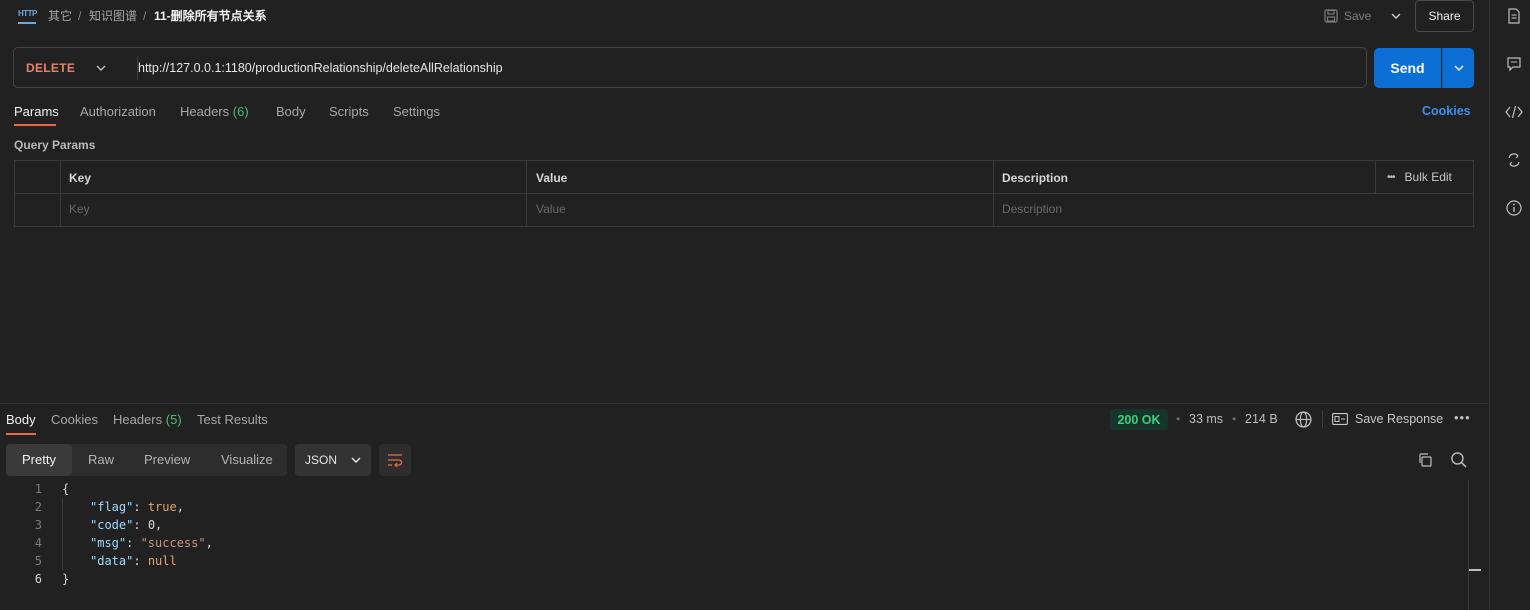 This screenshot has width=1530, height=610. What do you see at coordinates (232, 419) in the screenshot?
I see `response-tab-test-results: Test Results` at bounding box center [232, 419].